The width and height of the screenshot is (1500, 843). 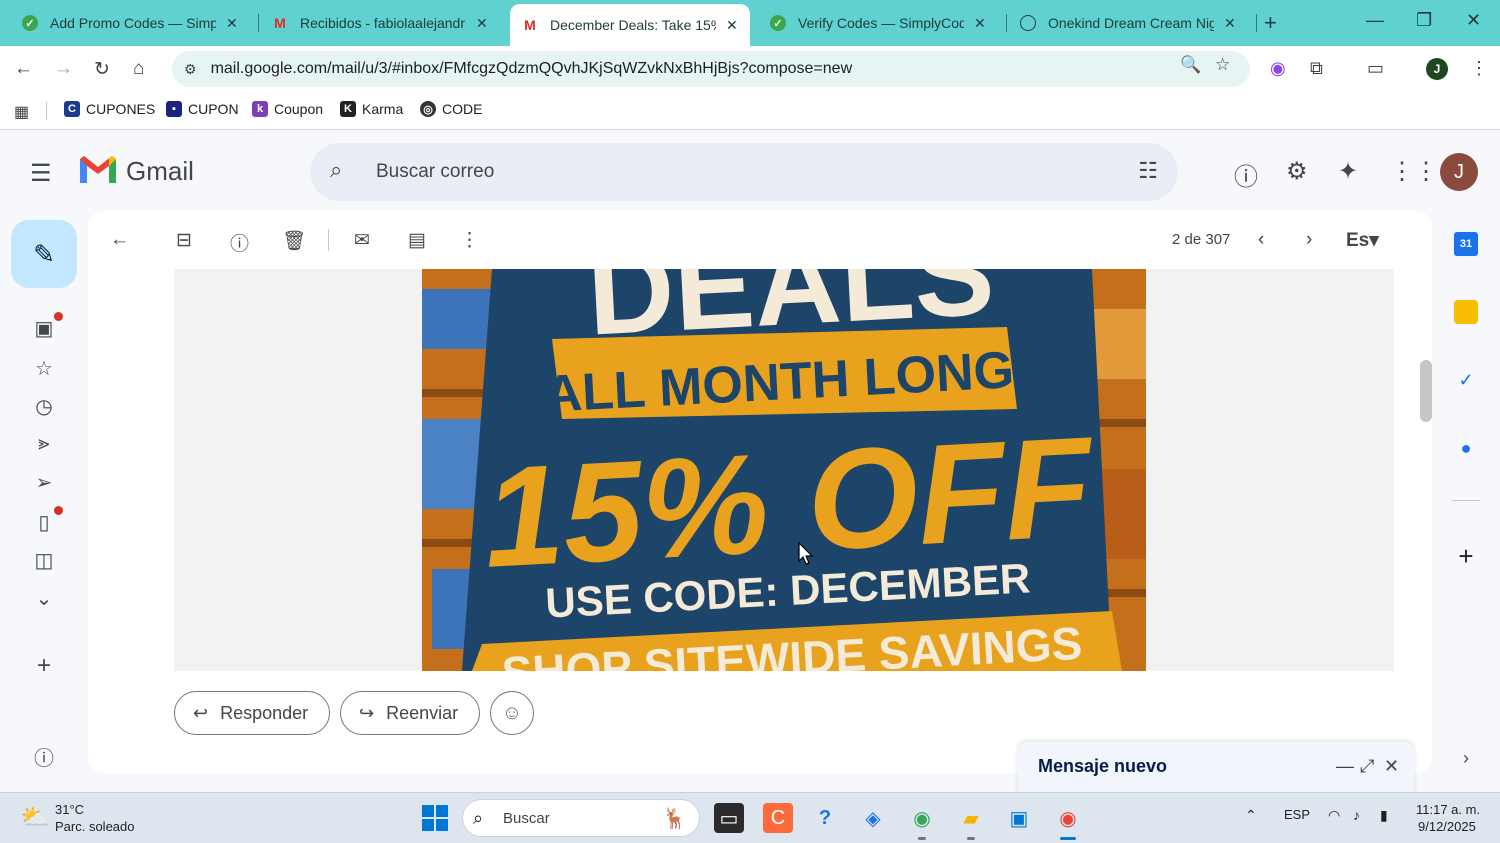 What do you see at coordinates (1437, 69) in the screenshot?
I see `profile-avatar: J` at bounding box center [1437, 69].